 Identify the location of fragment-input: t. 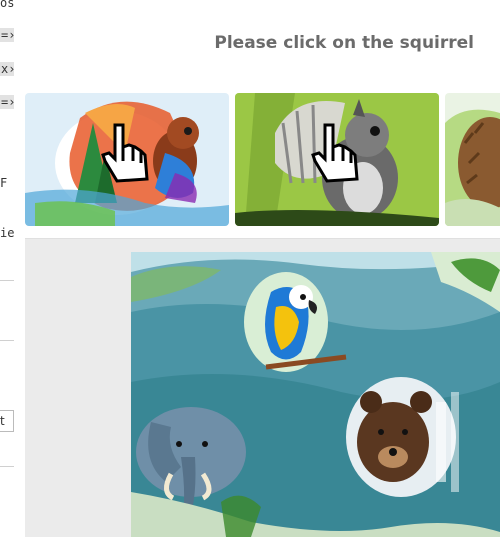
(7, 421).